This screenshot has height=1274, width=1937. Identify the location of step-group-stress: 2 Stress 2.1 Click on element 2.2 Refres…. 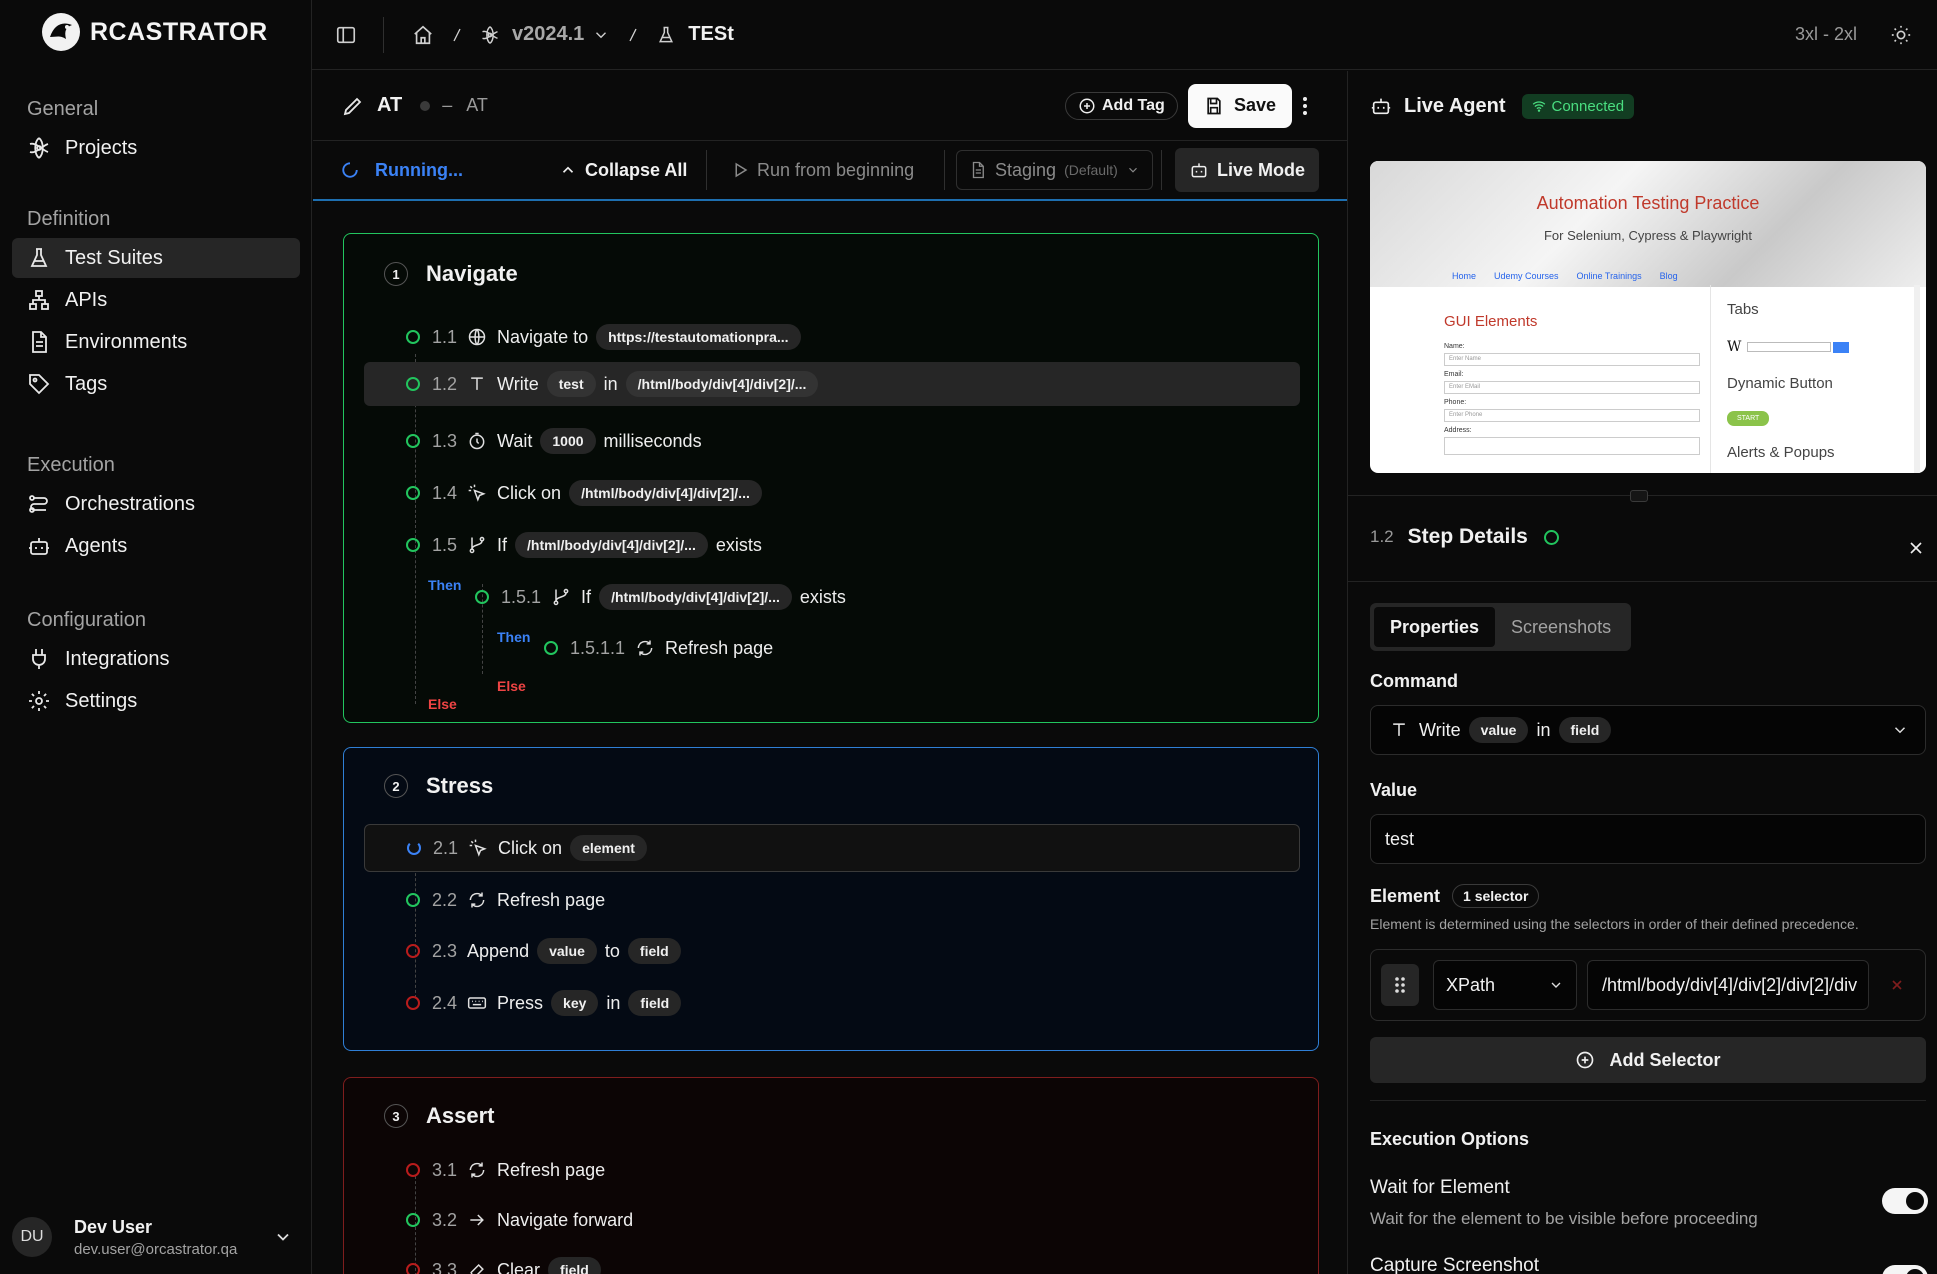
(831, 899).